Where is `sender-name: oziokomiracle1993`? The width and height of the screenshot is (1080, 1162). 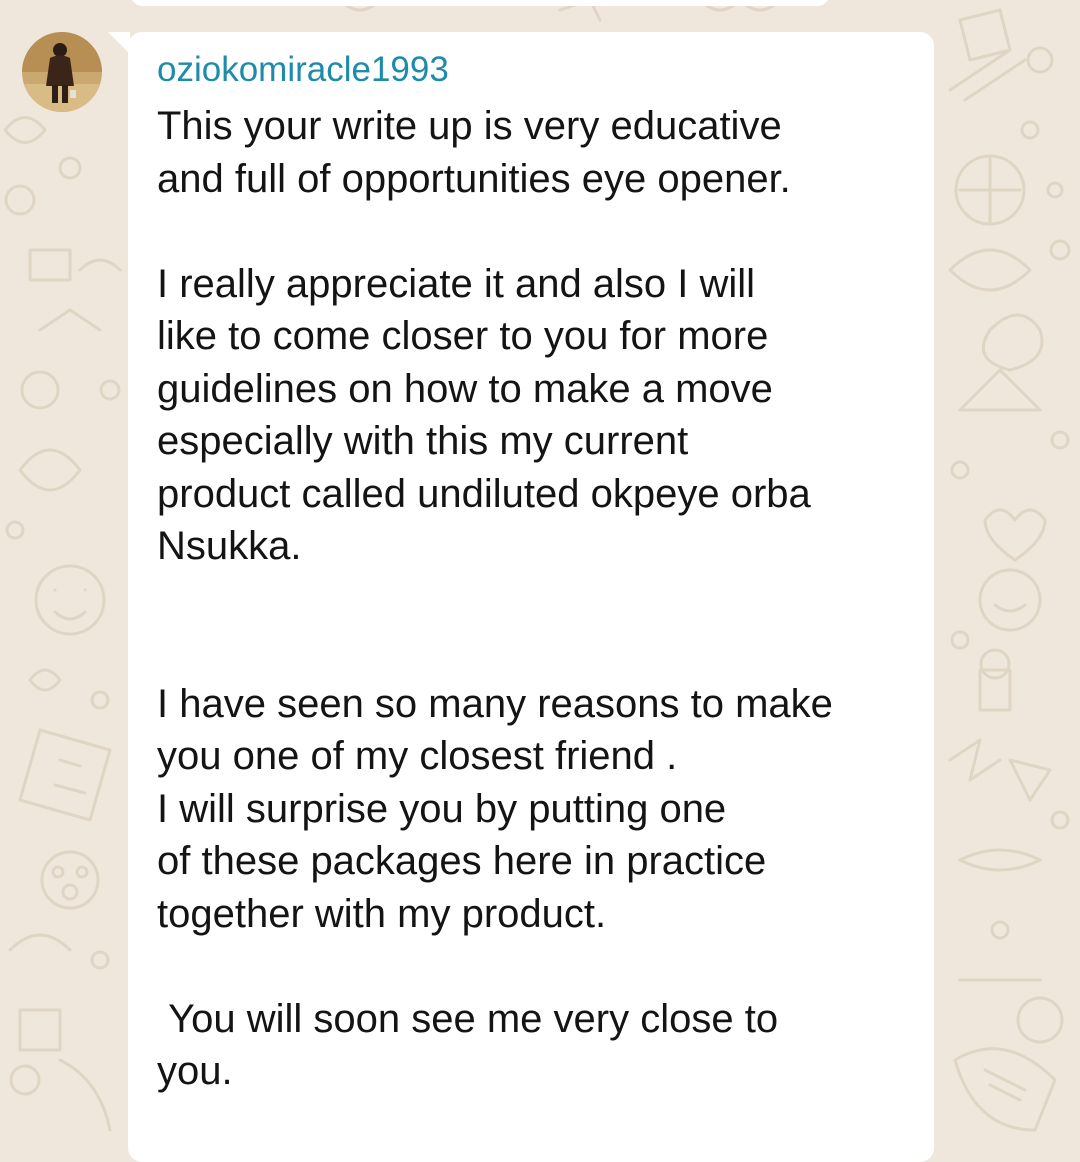
sender-name: oziokomiracle1993 is located at coordinates (303, 70).